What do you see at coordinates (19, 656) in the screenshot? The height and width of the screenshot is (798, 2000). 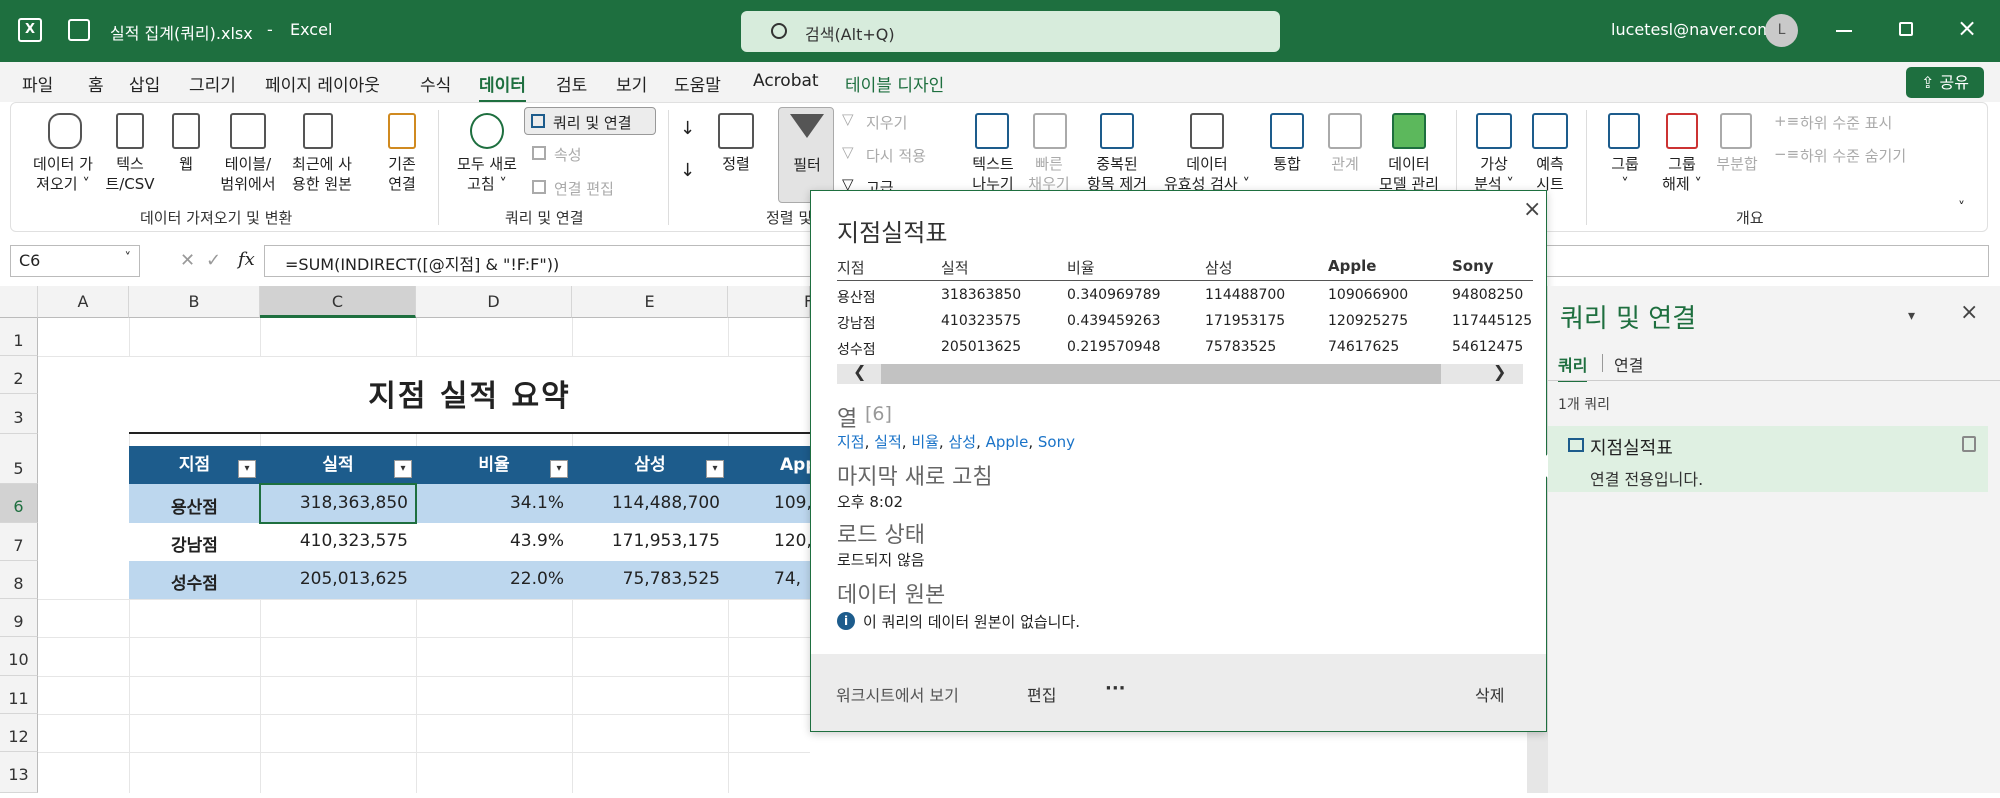 I see `row-header-10: 10` at bounding box center [19, 656].